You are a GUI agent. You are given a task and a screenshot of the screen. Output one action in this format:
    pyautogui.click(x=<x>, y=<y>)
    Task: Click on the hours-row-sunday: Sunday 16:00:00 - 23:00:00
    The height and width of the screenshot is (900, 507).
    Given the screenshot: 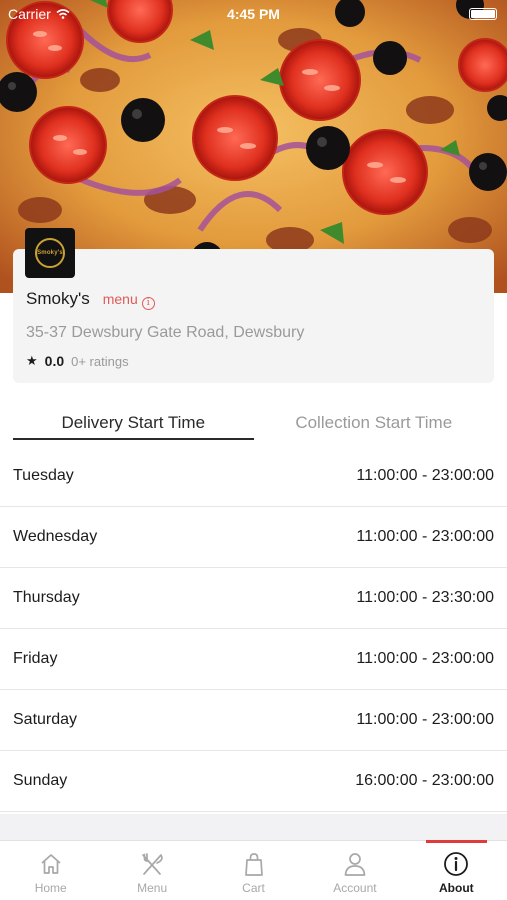 What is the action you would take?
    pyautogui.click(x=253, y=781)
    